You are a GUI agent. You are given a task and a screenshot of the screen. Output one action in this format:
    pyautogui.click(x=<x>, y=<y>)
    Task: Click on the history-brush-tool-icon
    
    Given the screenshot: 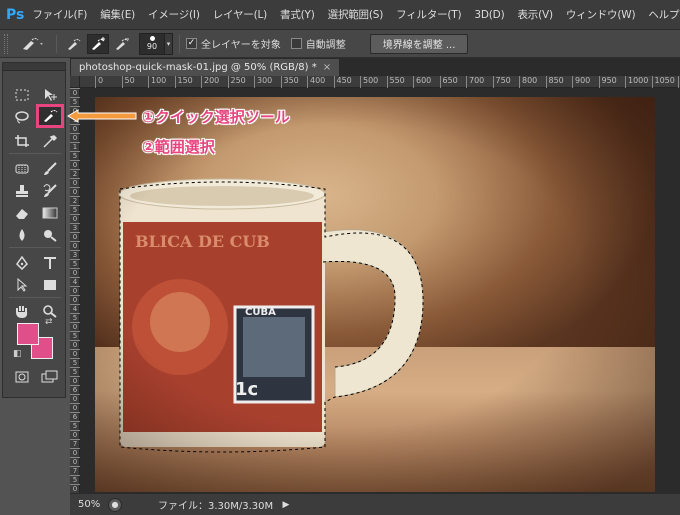 What is the action you would take?
    pyautogui.click(x=50, y=191)
    